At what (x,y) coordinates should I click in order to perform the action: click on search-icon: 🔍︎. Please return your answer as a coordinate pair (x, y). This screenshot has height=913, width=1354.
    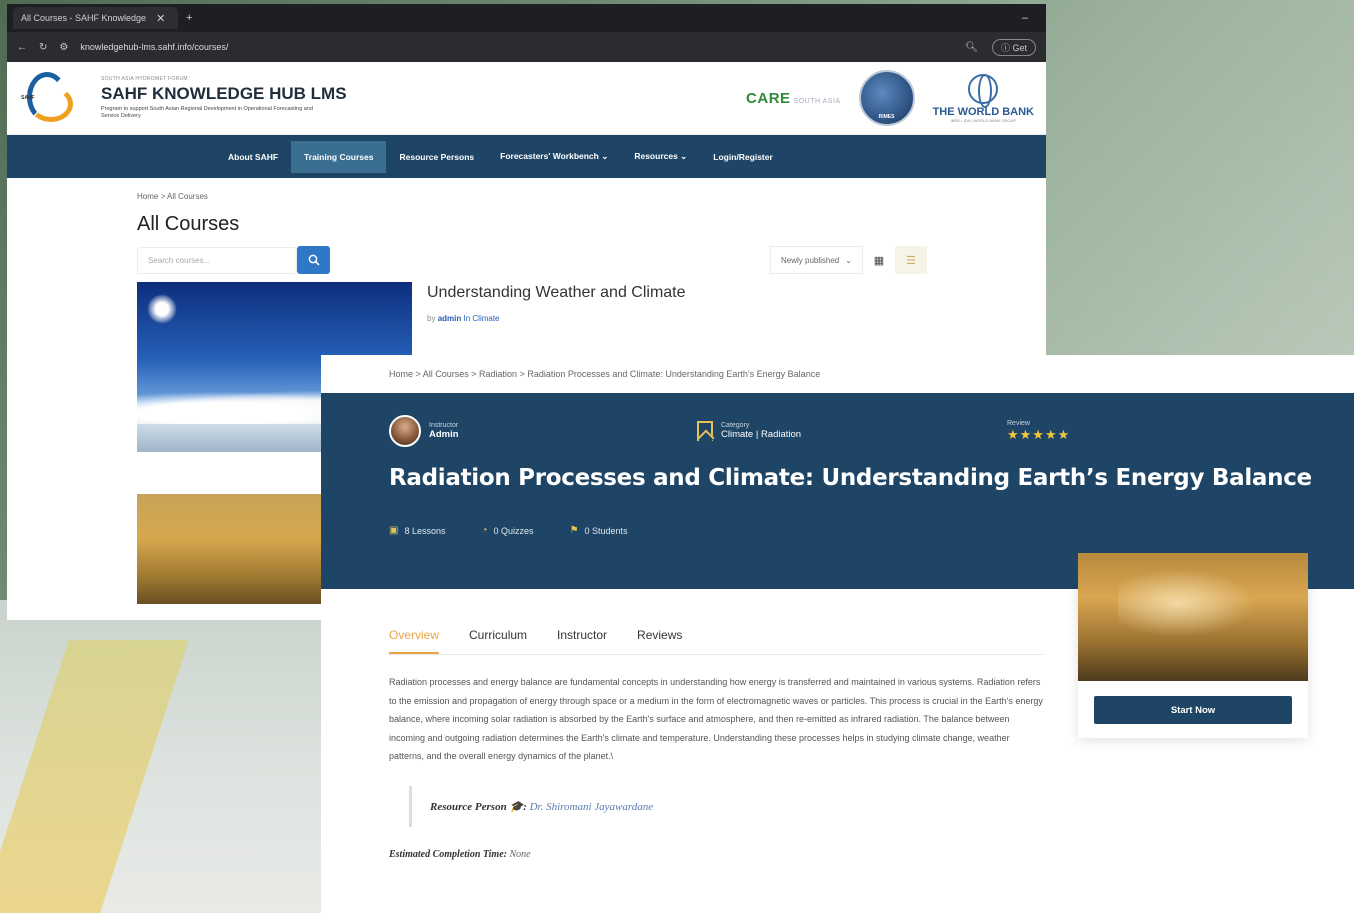
    Looking at the image, I should click on (971, 47).